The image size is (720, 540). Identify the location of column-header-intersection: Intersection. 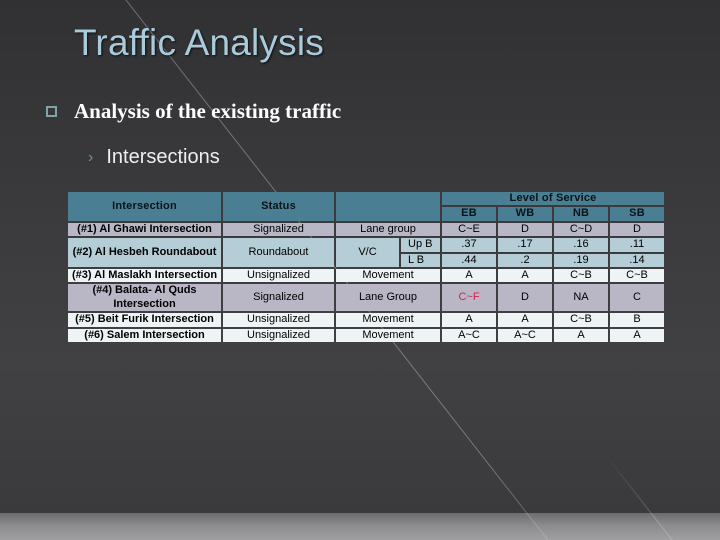
(144, 206).